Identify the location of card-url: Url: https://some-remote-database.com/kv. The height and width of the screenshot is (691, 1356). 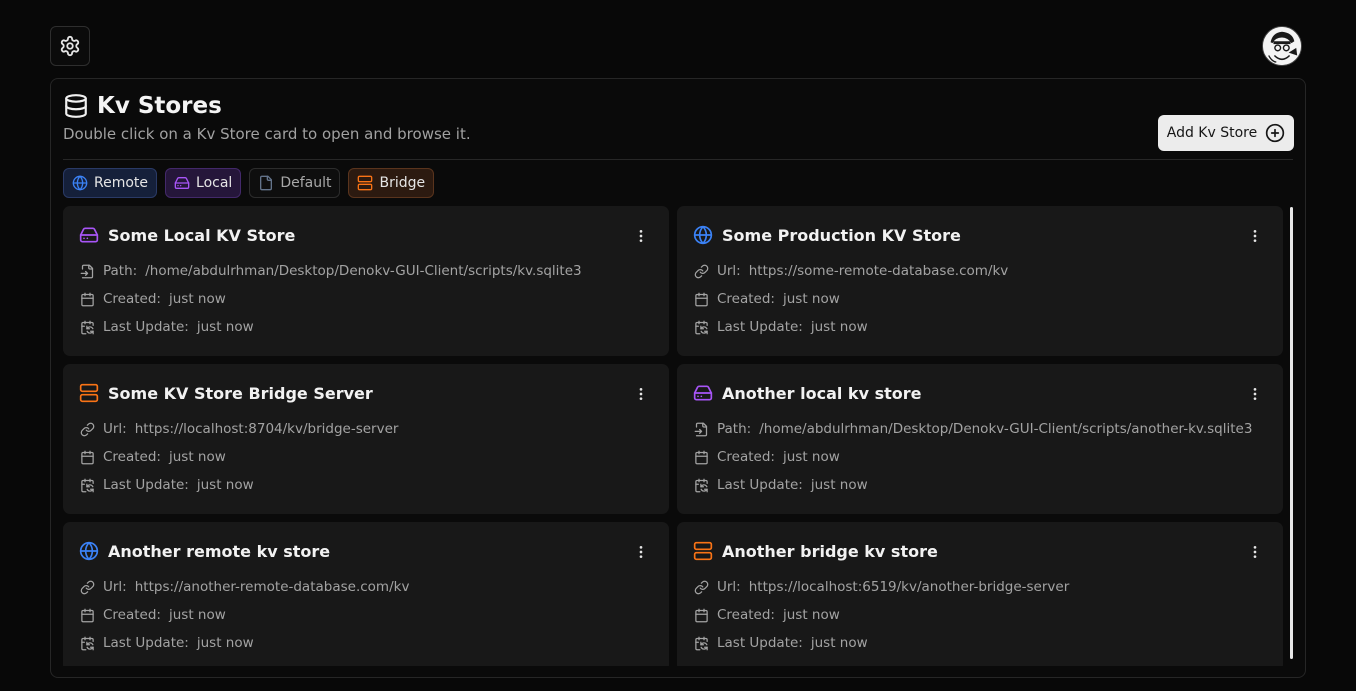
(850, 271).